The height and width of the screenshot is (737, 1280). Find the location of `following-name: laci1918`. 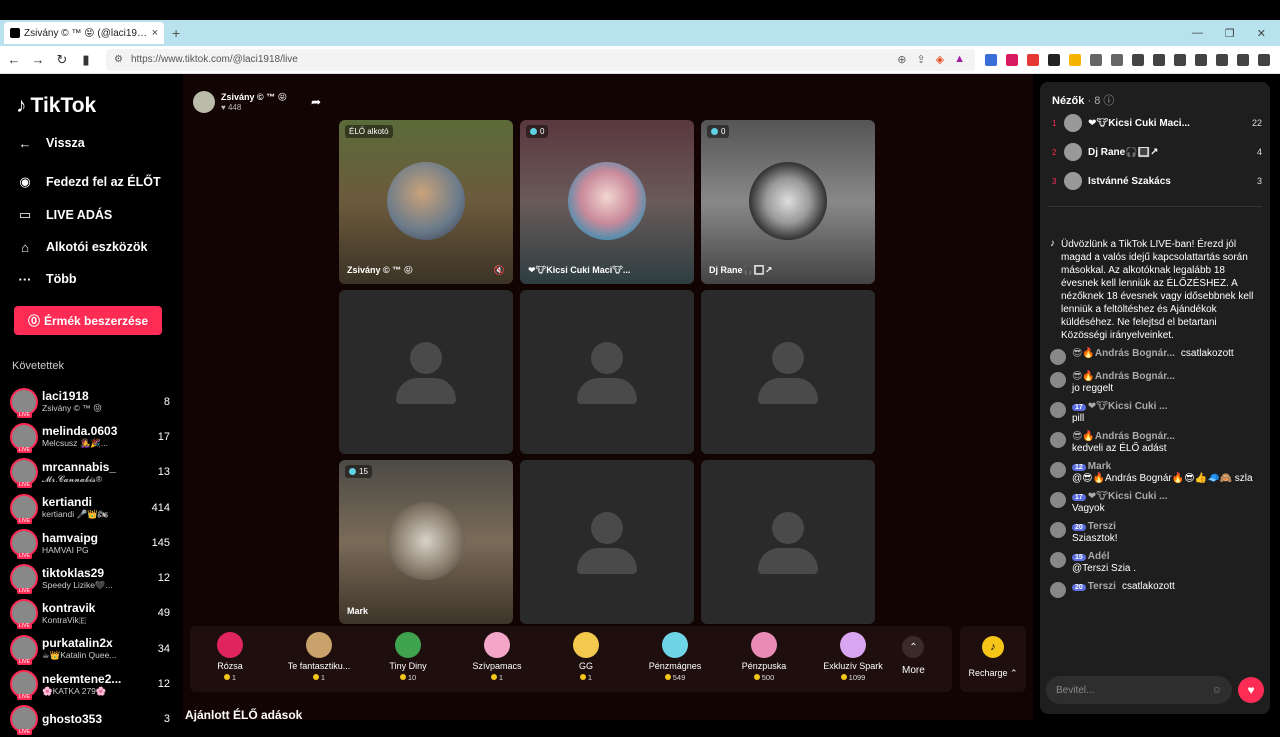

following-name: laci1918 is located at coordinates (65, 396).